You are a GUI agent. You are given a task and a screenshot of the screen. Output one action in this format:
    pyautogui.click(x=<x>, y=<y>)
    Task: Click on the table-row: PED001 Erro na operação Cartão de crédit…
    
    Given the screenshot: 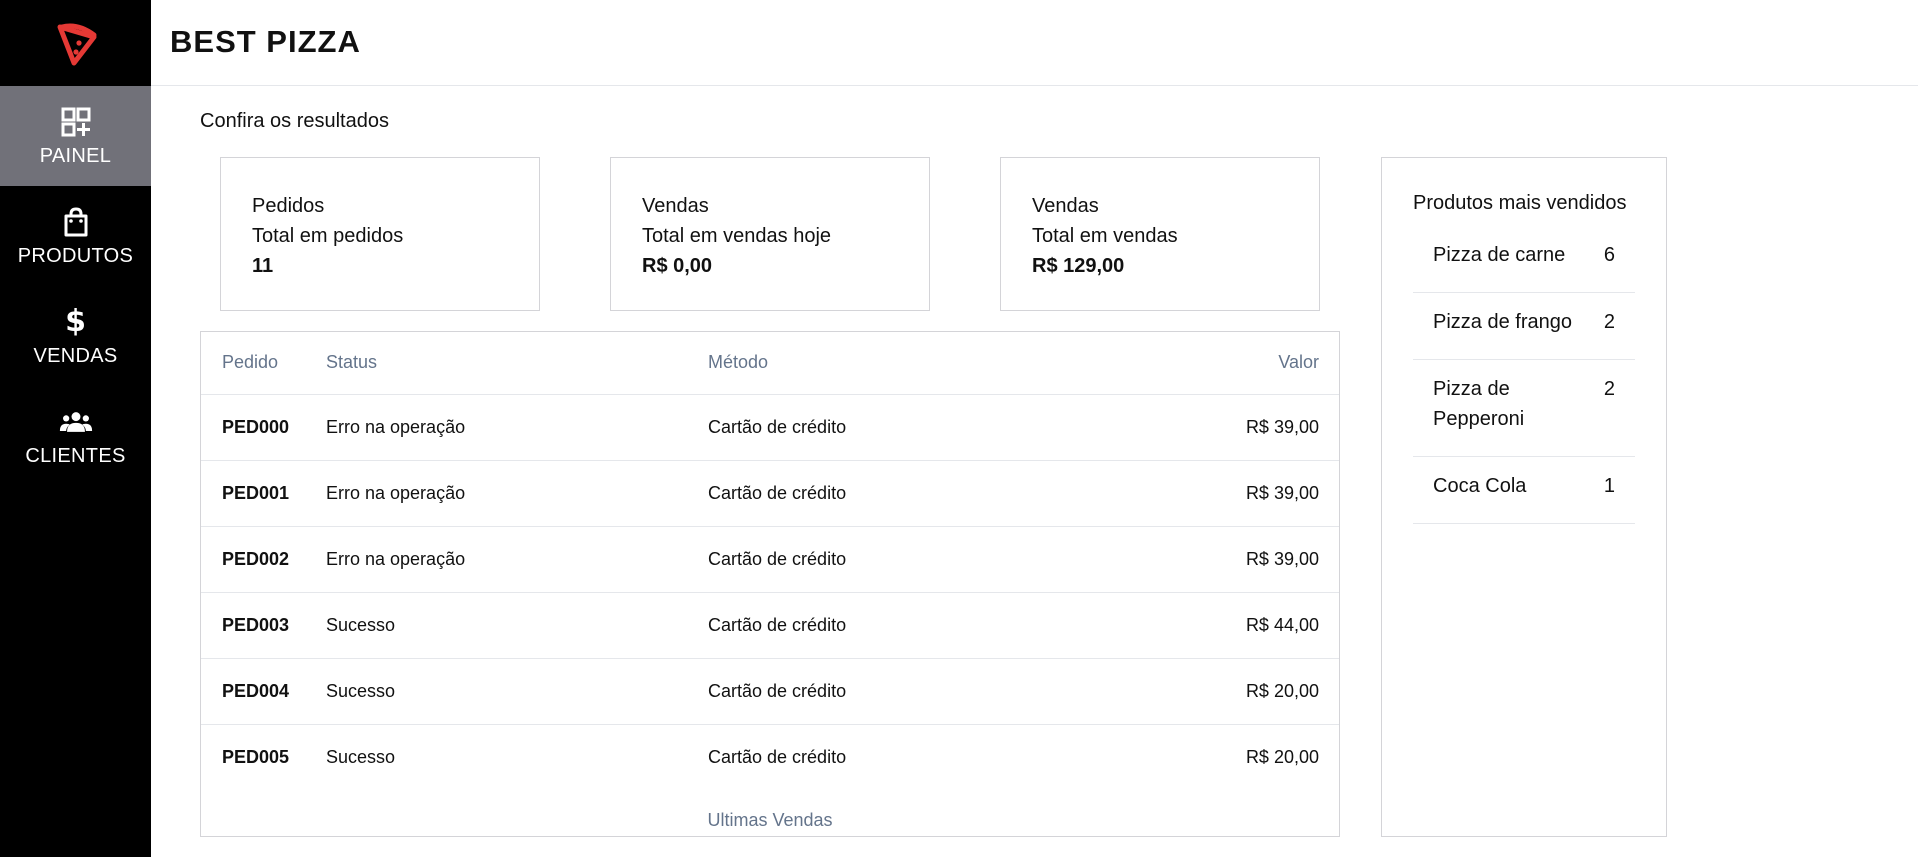 What is the action you would take?
    pyautogui.click(x=770, y=493)
    